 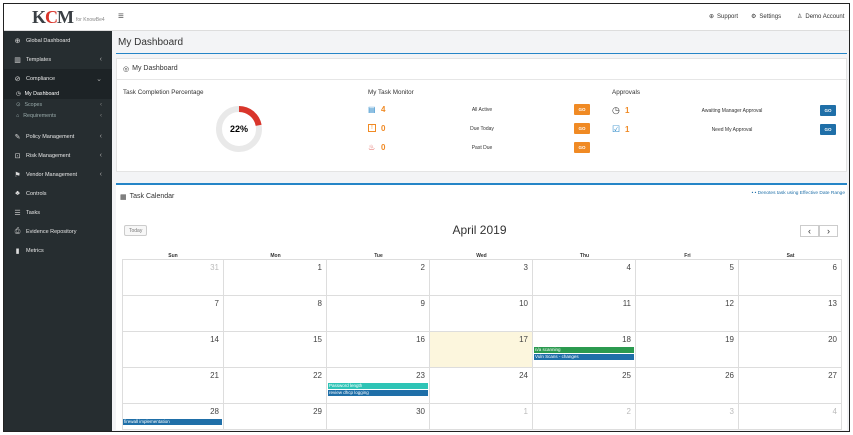 I want to click on day-number: 31, so click(x=214, y=267).